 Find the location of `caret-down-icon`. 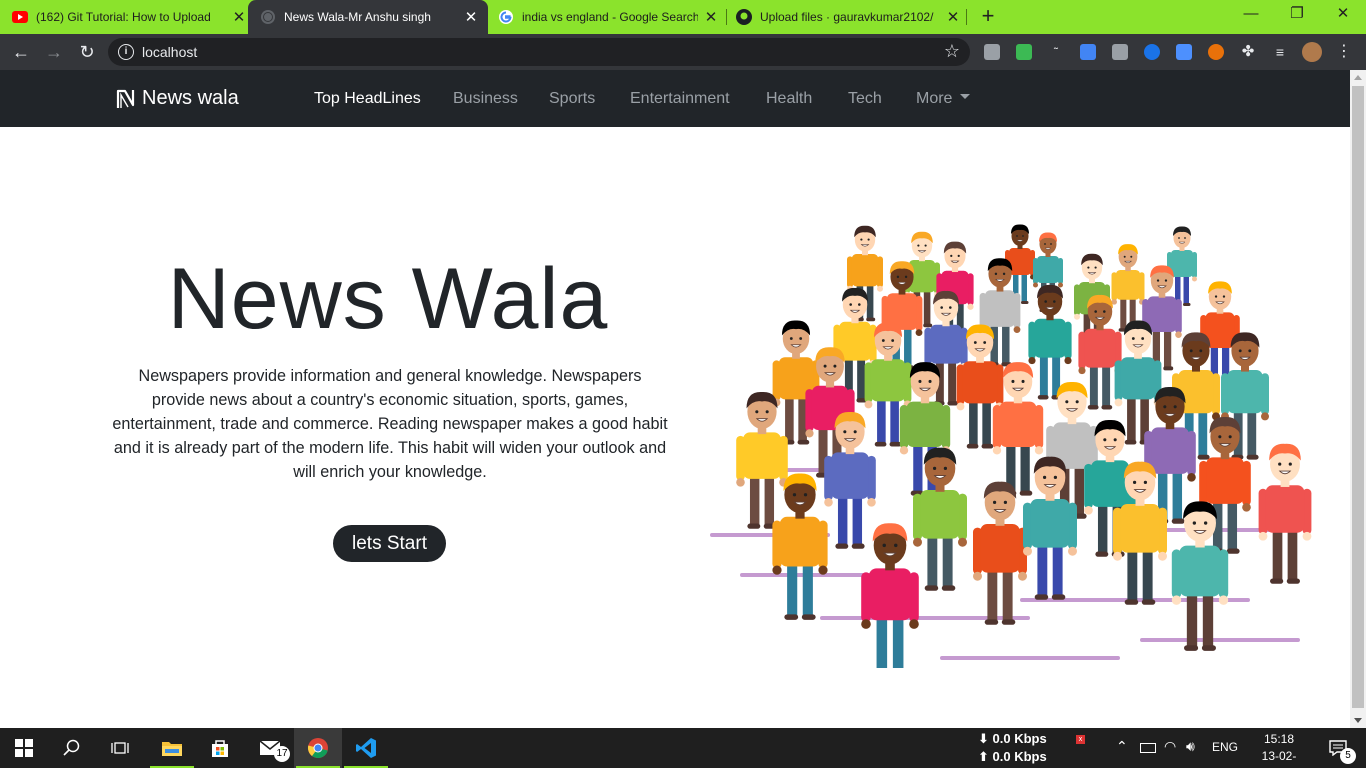

caret-down-icon is located at coordinates (965, 97).